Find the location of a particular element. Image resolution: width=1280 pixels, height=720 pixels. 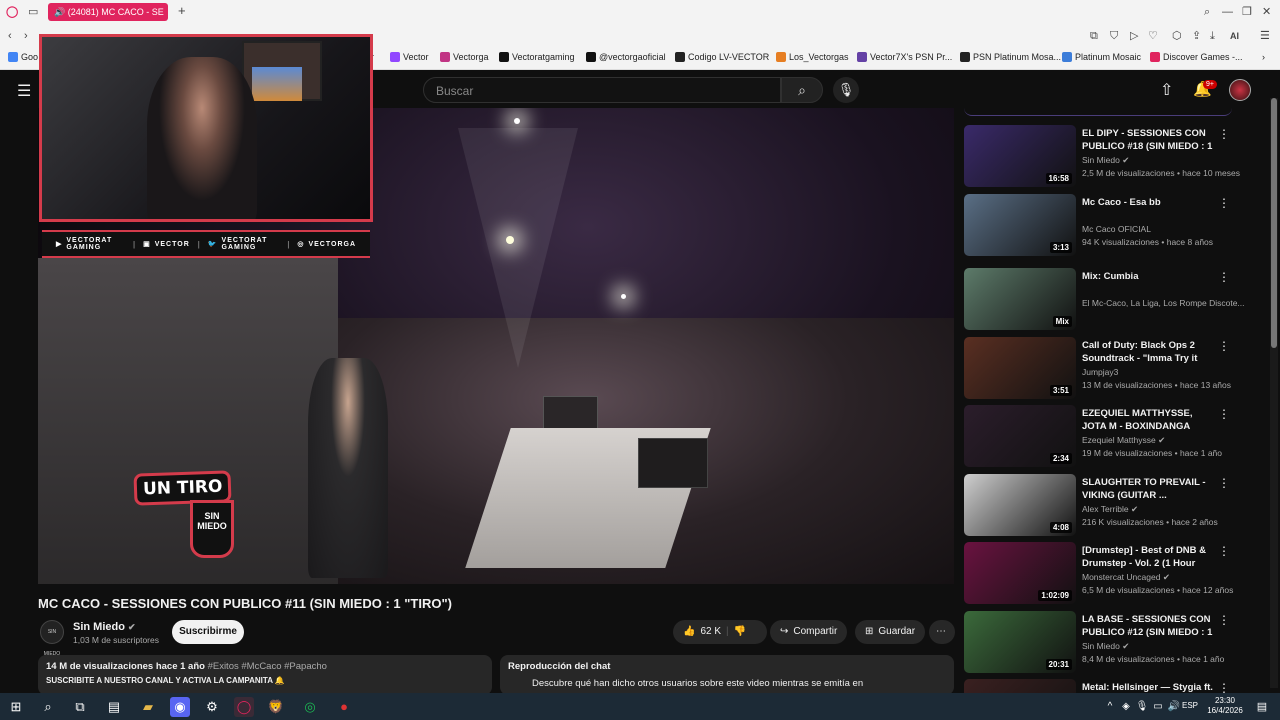

recommendation-channel: Jumpjay3 is located at coordinates (1100, 372).